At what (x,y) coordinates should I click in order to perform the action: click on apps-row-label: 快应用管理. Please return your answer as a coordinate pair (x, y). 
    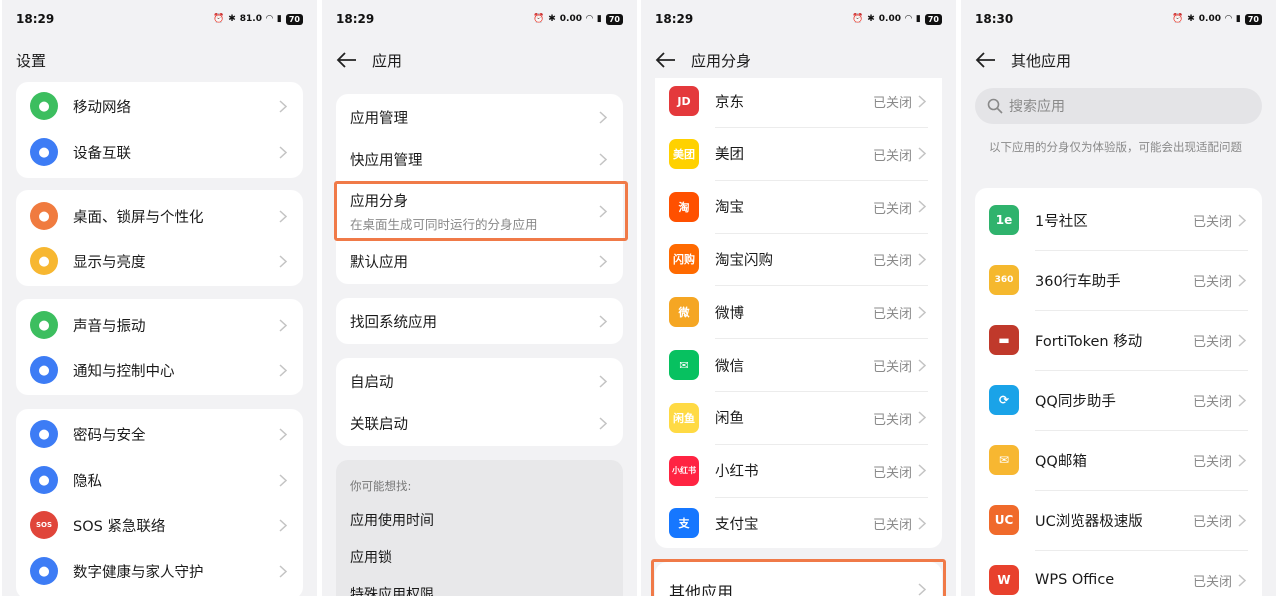
    Looking at the image, I should click on (386, 160).